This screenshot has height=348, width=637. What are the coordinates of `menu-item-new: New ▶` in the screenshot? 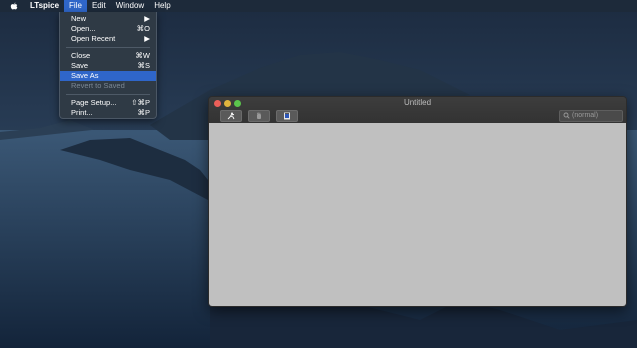 It's located at (108, 19).